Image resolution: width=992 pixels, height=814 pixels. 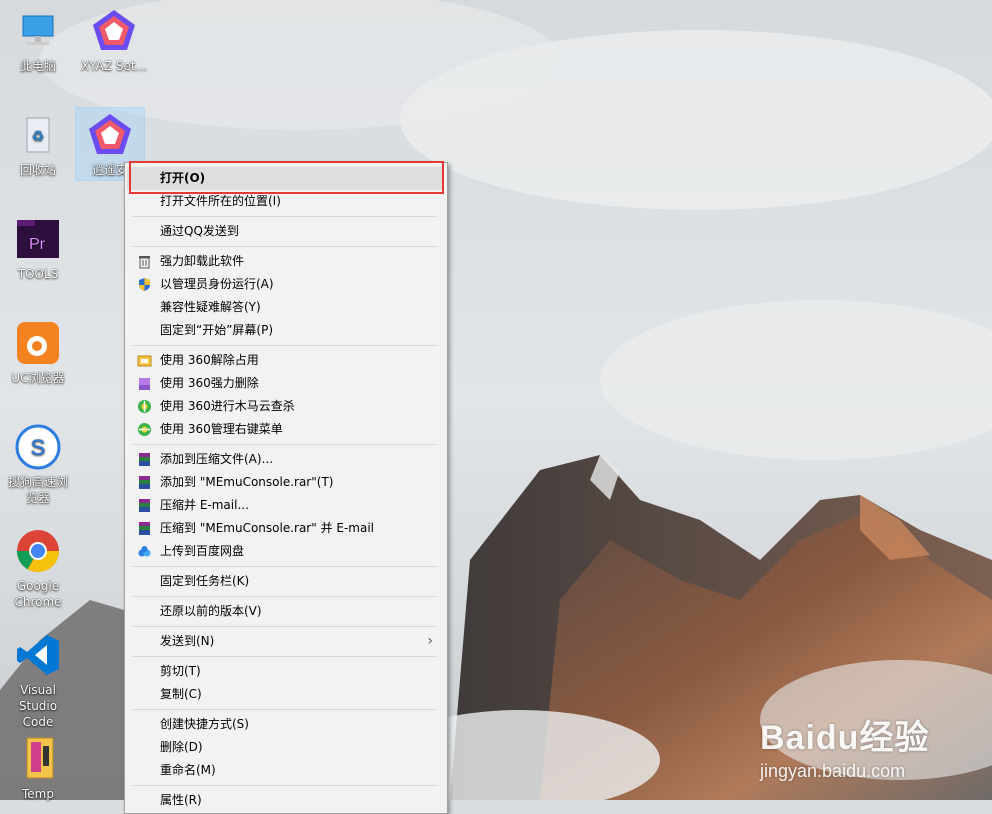 I want to click on svg-text: S, so click(x=38, y=447).